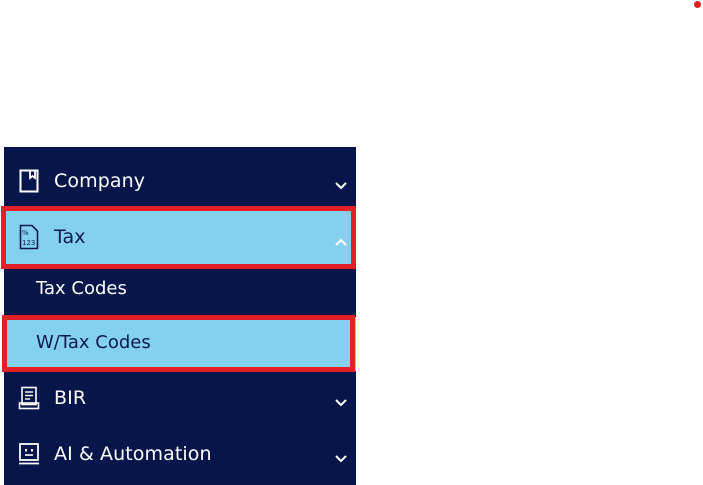 This screenshot has width=703, height=485. Describe the element at coordinates (29, 398) in the screenshot. I see `bir-form-icon` at that location.